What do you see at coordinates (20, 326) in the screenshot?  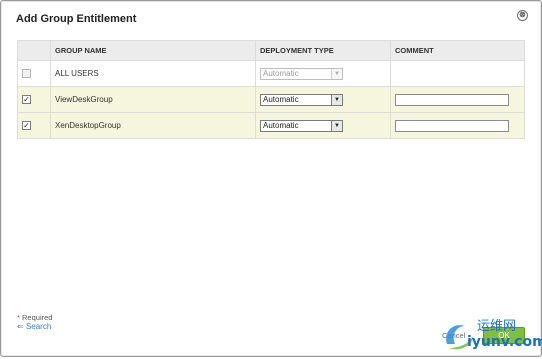 I see `back-arrow-icon: ⇐` at bounding box center [20, 326].